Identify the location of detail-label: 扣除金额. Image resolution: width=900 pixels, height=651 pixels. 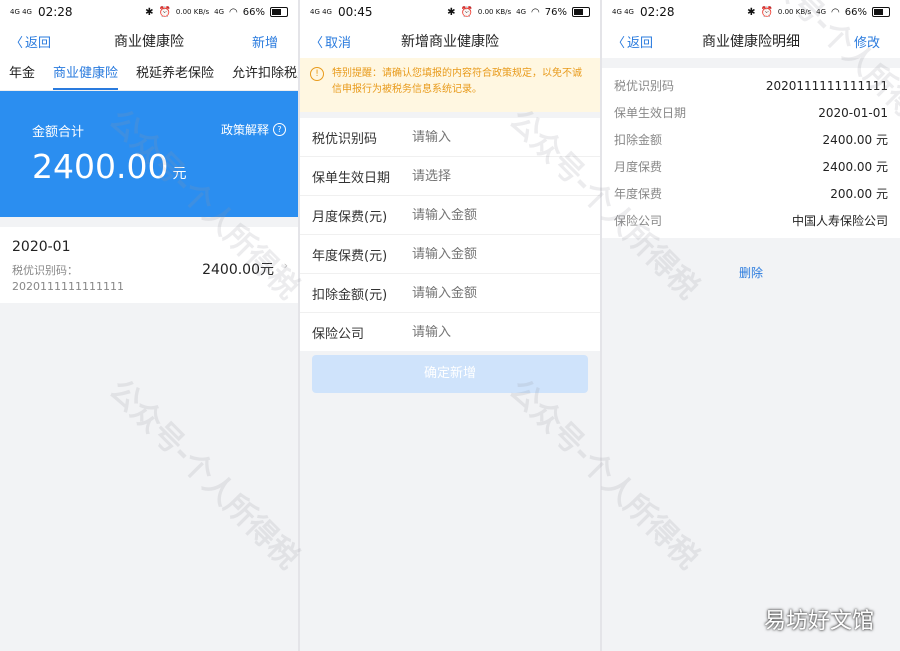
(638, 140).